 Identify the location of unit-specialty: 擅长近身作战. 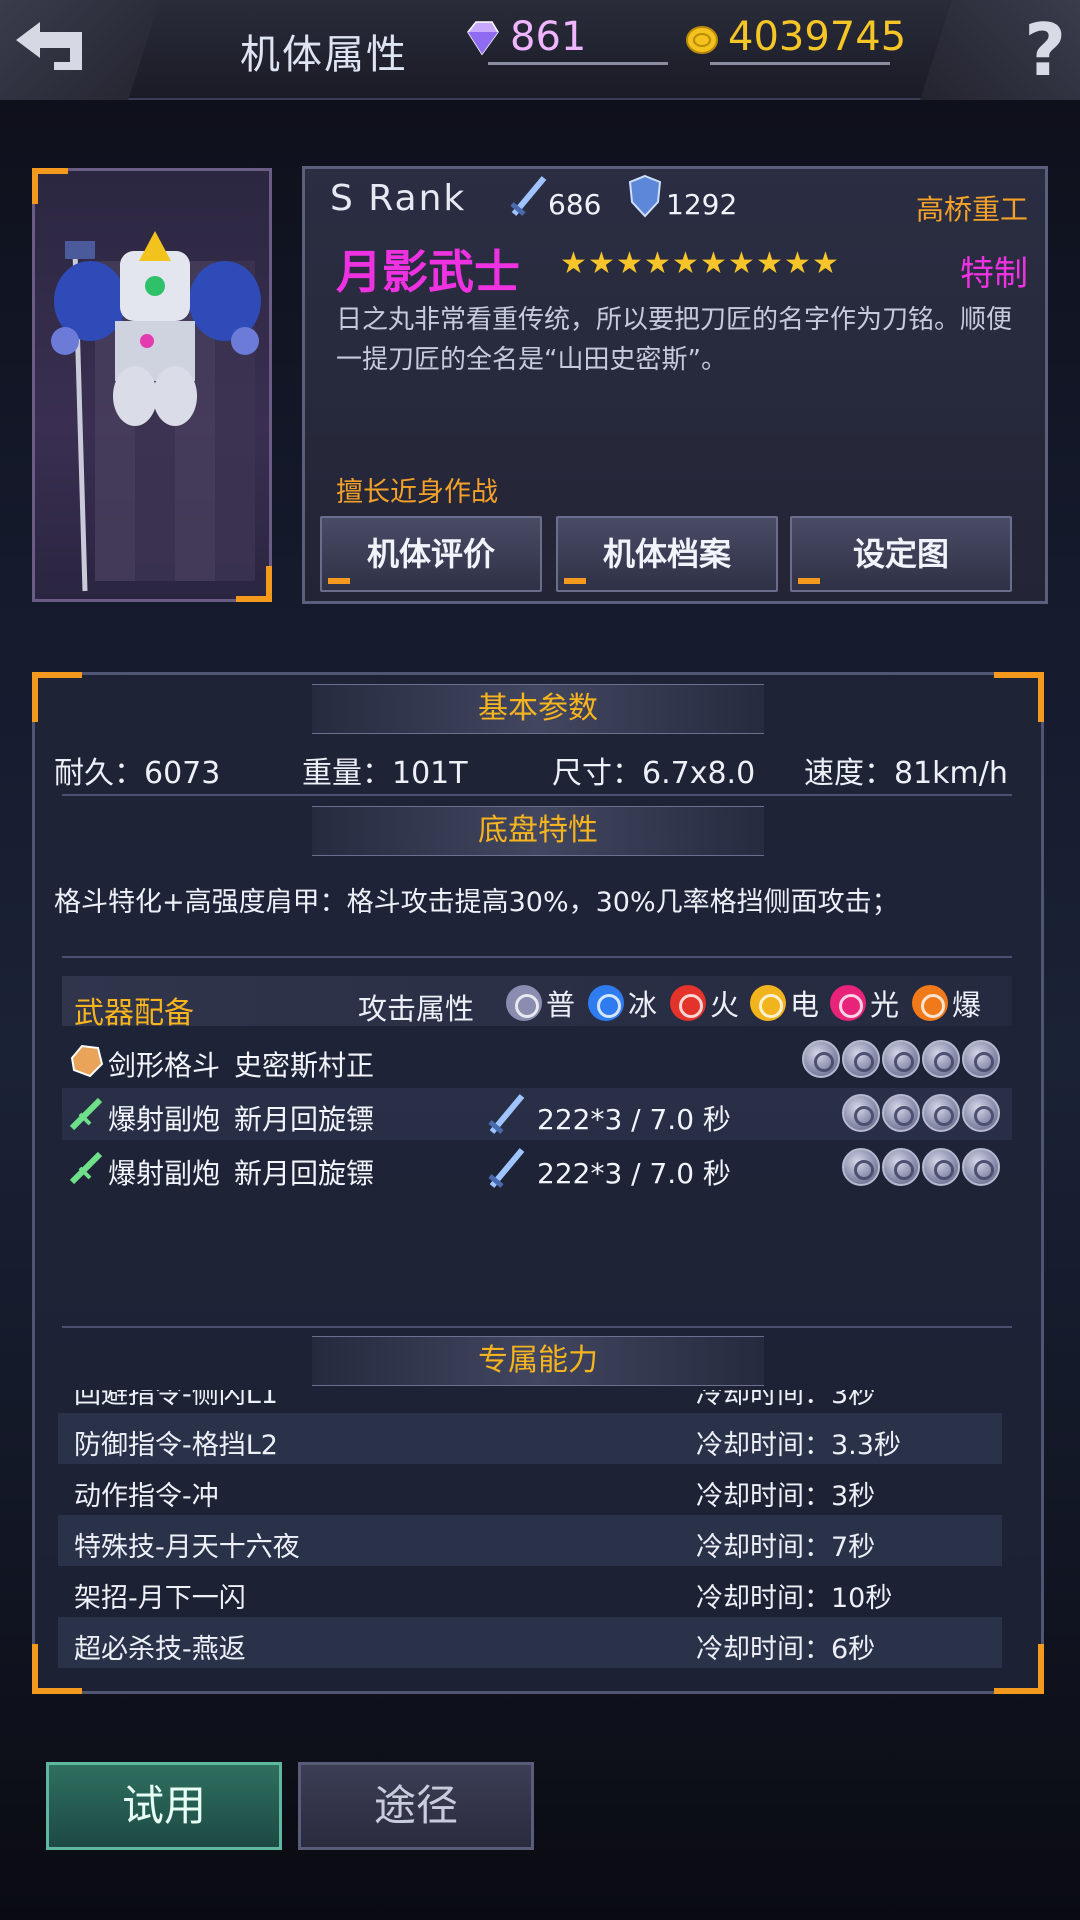
(417, 492).